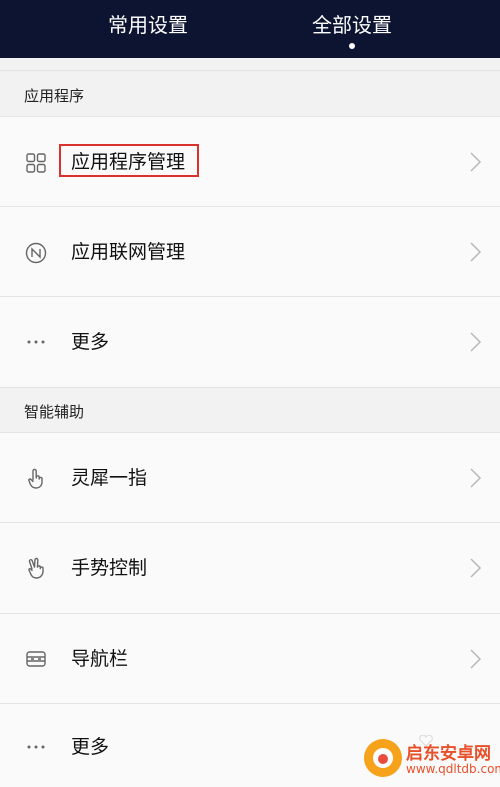  What do you see at coordinates (250, 251) in the screenshot?
I see `settings-item-app-network: 应用联网管理` at bounding box center [250, 251].